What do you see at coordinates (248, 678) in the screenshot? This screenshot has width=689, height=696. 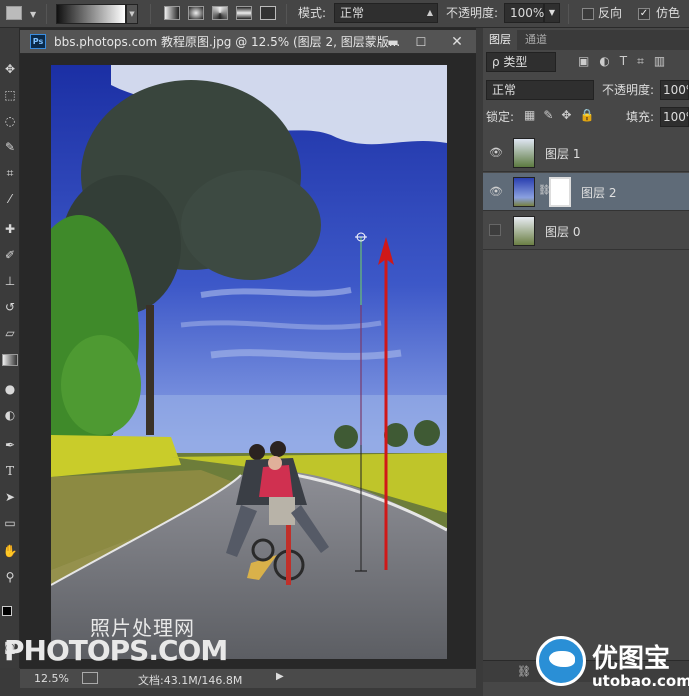 I see `status-bar: 12.5% 文档:43.1M/146.8M ▶` at bounding box center [248, 678].